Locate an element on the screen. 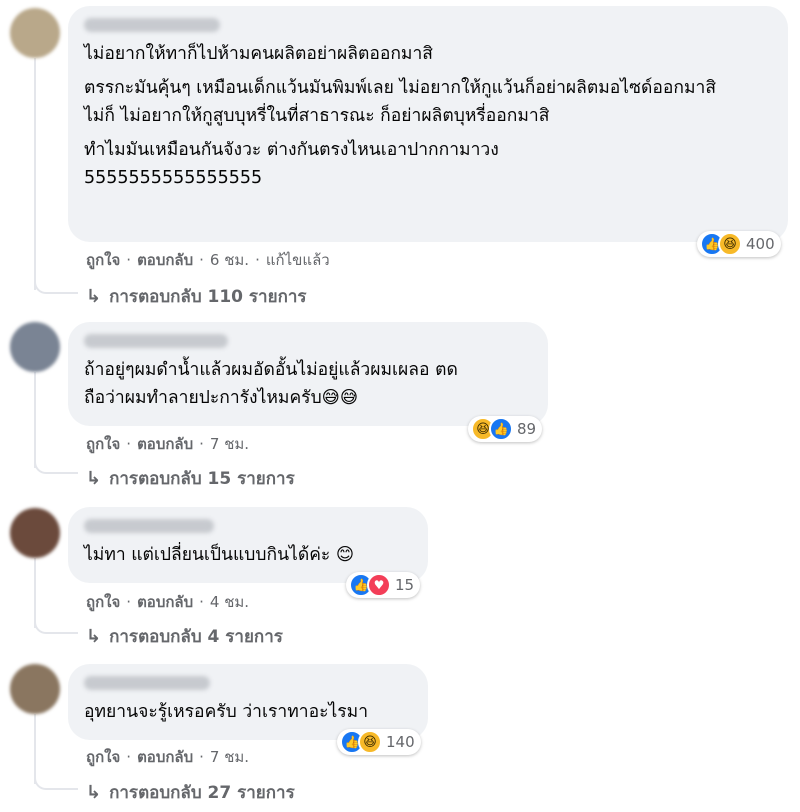  reaction-count: 89 is located at coordinates (527, 429).